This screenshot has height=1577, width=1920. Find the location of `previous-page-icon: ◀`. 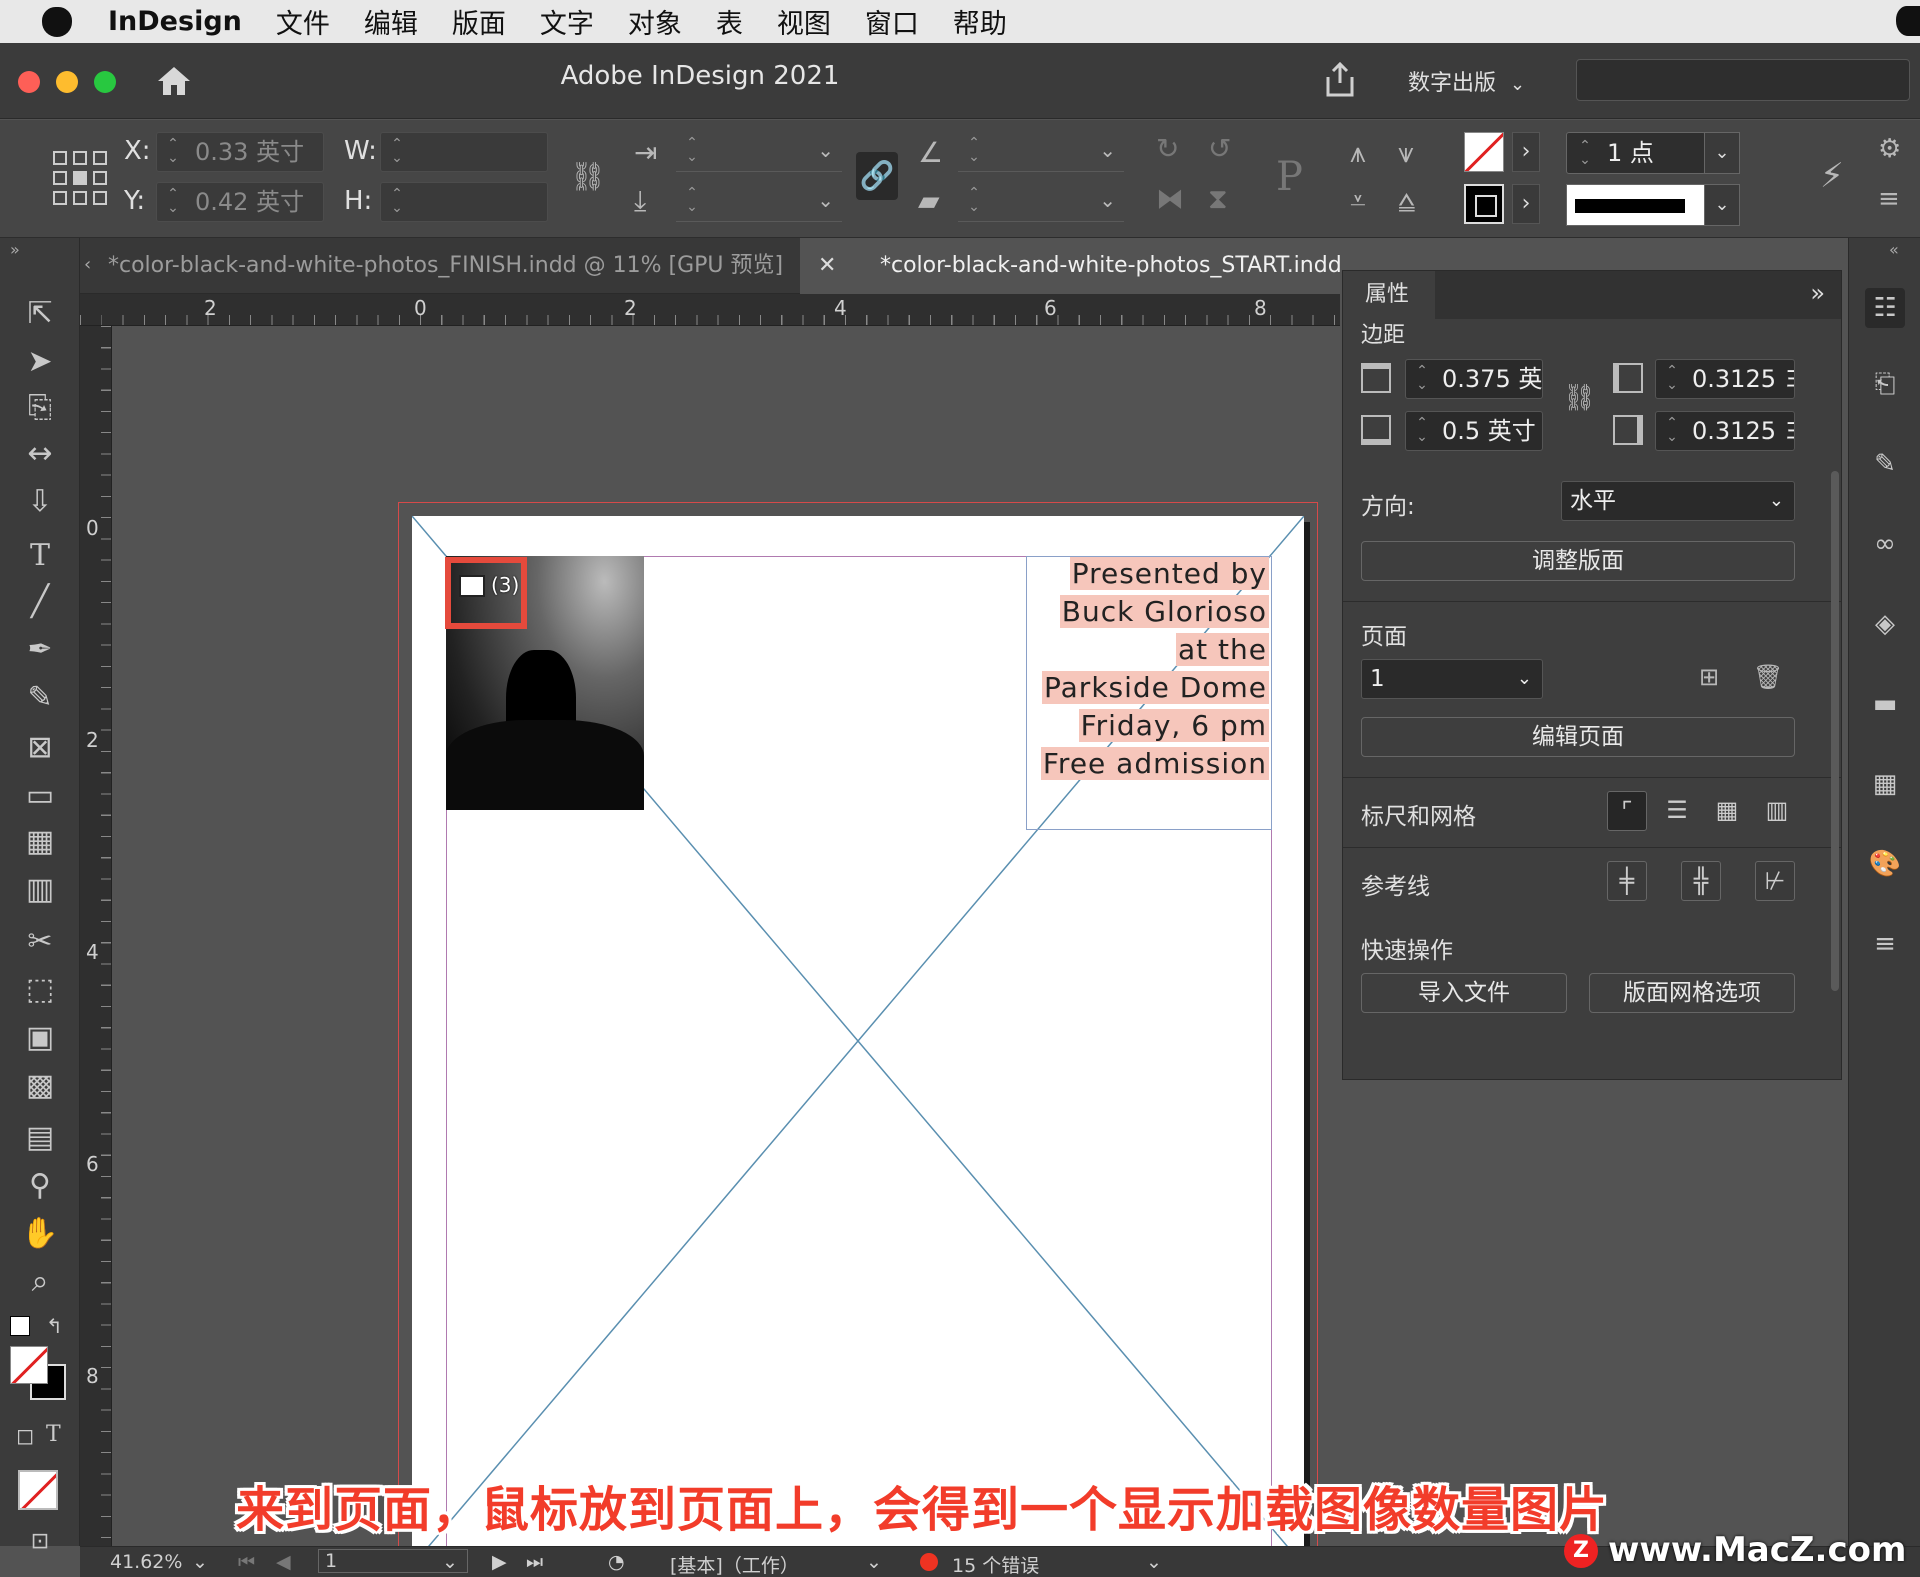

previous-page-icon: ◀ is located at coordinates (283, 1562).